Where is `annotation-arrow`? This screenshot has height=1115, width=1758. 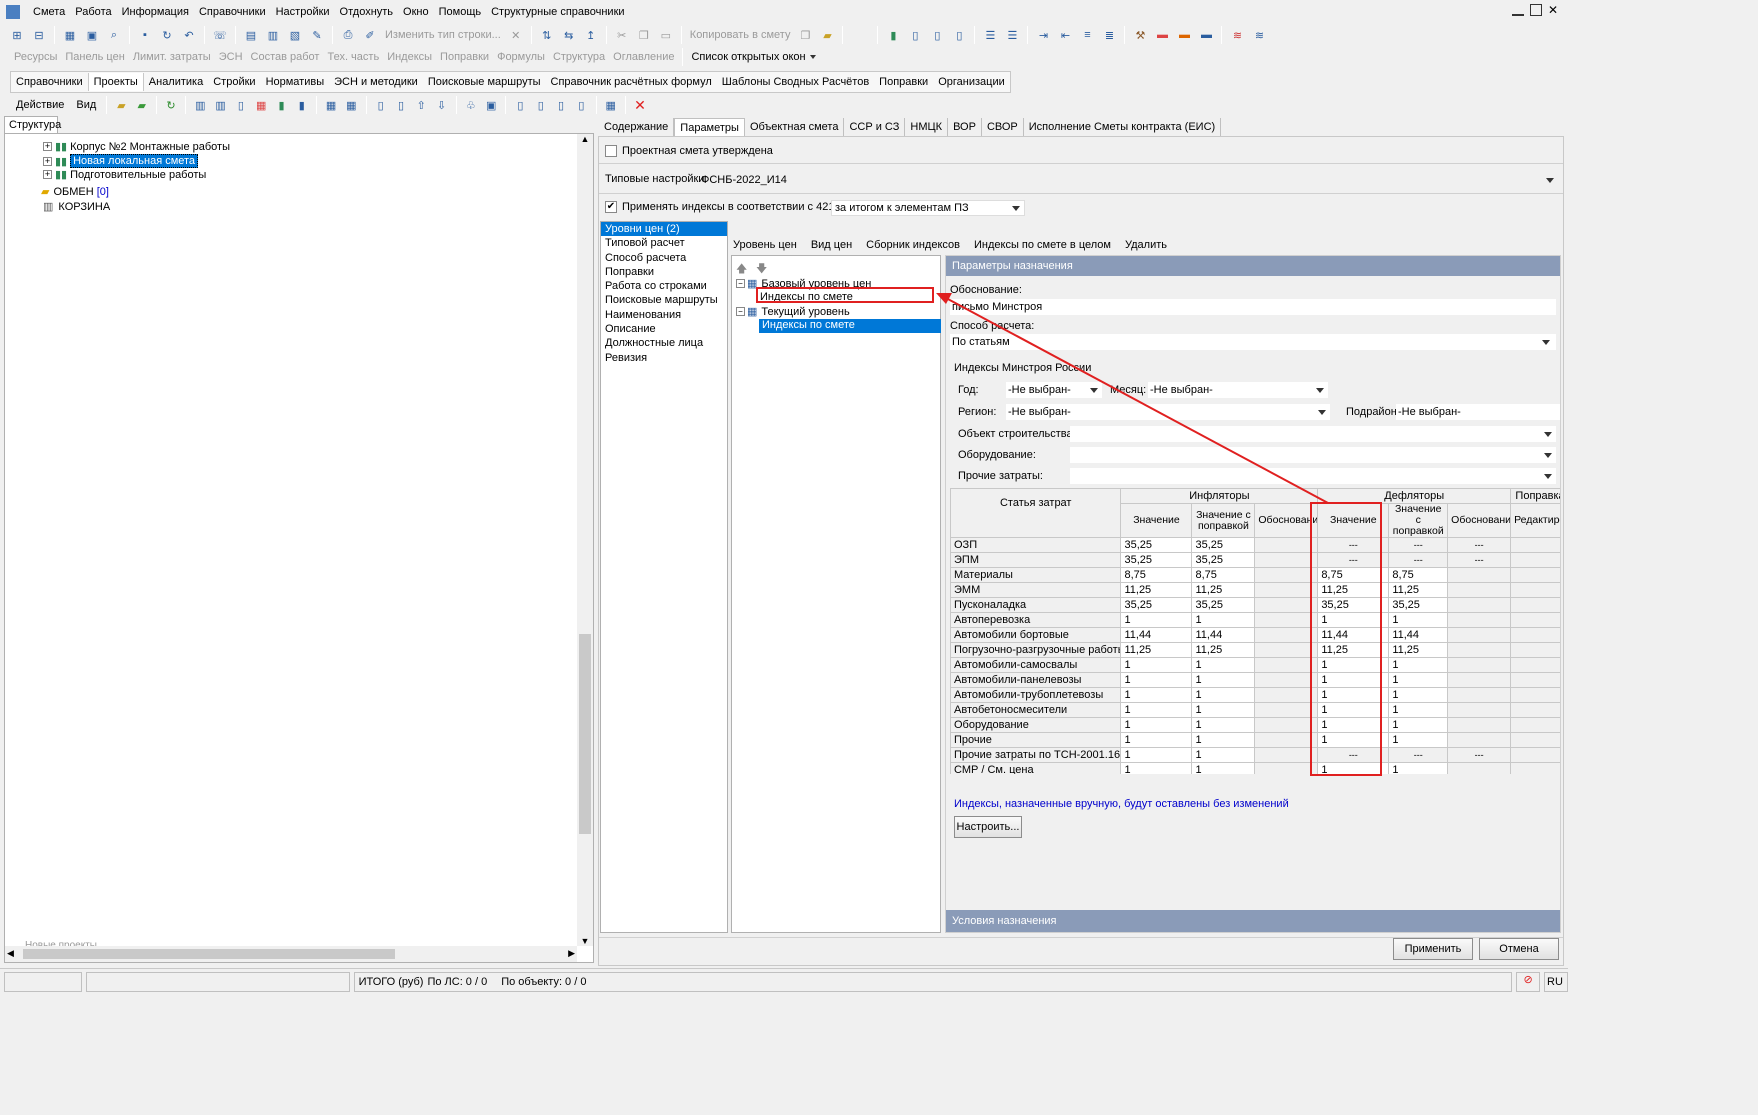 annotation-arrow is located at coordinates (1132, 398).